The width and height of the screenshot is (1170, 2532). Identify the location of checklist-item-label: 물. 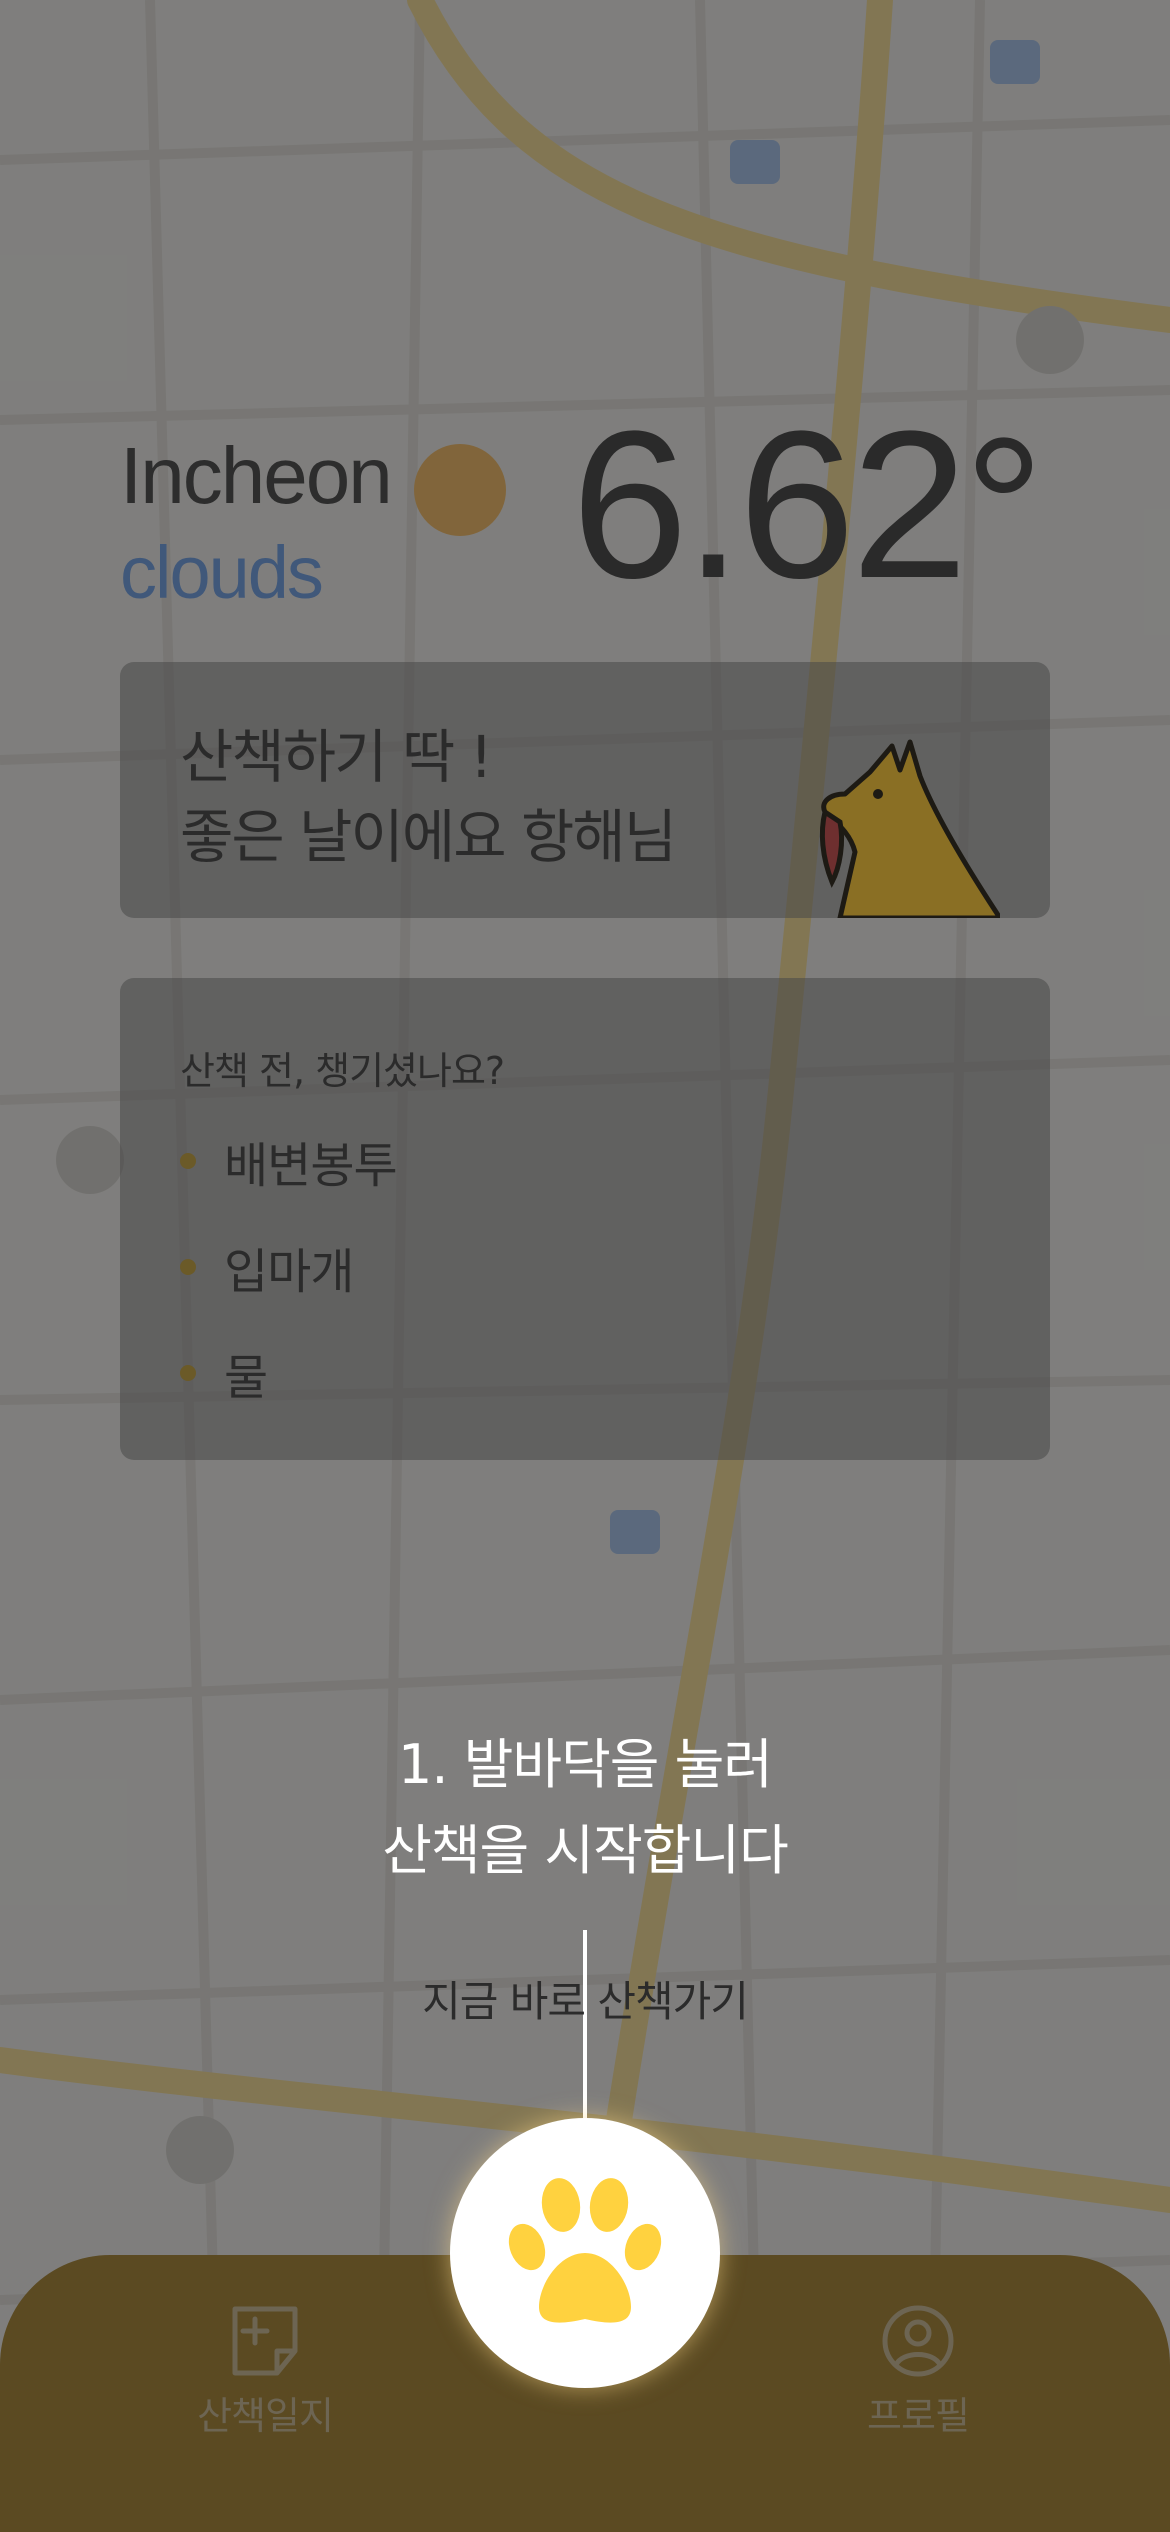
(246, 1378).